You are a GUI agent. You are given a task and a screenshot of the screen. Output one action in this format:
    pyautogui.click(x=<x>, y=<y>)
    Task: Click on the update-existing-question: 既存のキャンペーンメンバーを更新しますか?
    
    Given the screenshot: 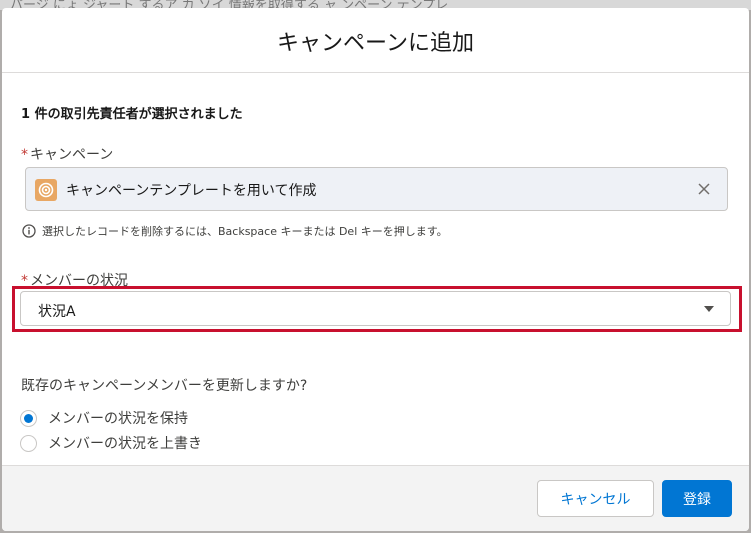 What is the action you would take?
    pyautogui.click(x=164, y=386)
    